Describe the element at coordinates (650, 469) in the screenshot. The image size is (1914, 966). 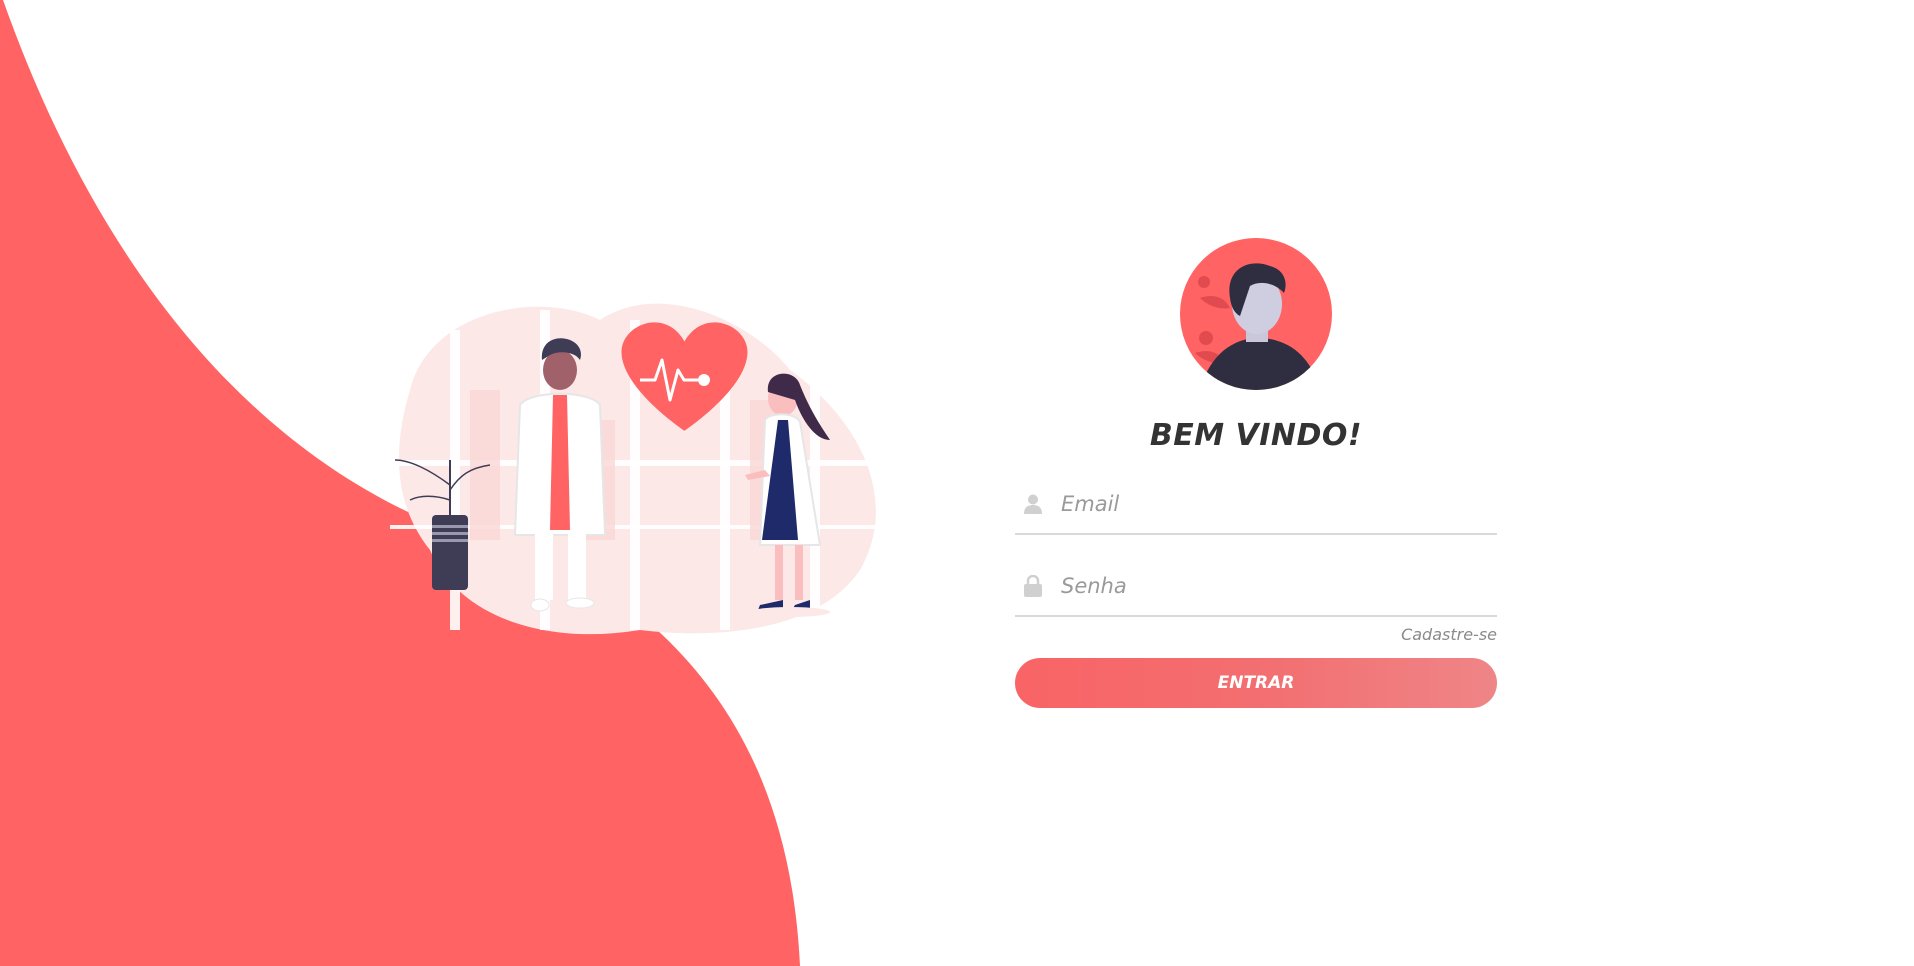
I see `doctors-illustration` at that location.